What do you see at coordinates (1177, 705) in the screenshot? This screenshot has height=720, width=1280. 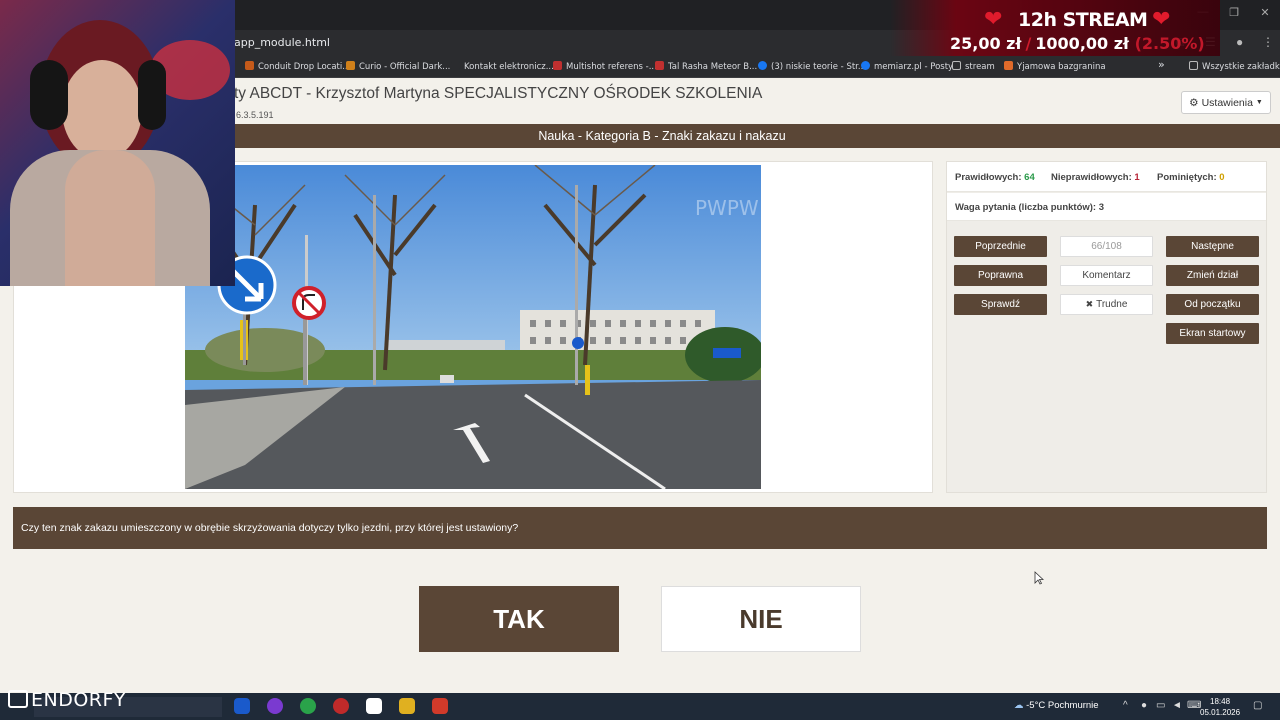 I see `volume-icon: ◄` at bounding box center [1177, 705].